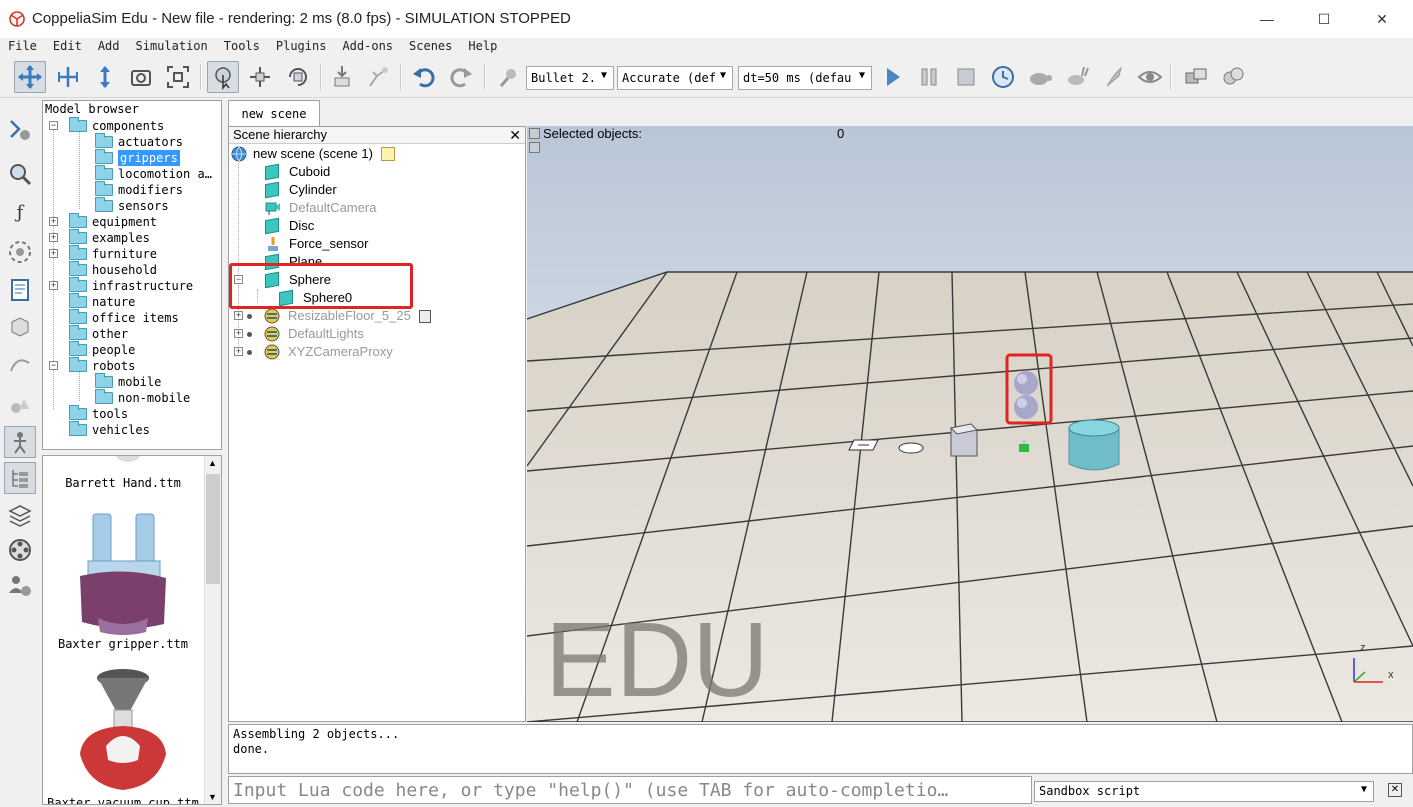 The width and height of the screenshot is (1413, 807). What do you see at coordinates (1324, 19) in the screenshot?
I see `maximize-button: ☐` at bounding box center [1324, 19].